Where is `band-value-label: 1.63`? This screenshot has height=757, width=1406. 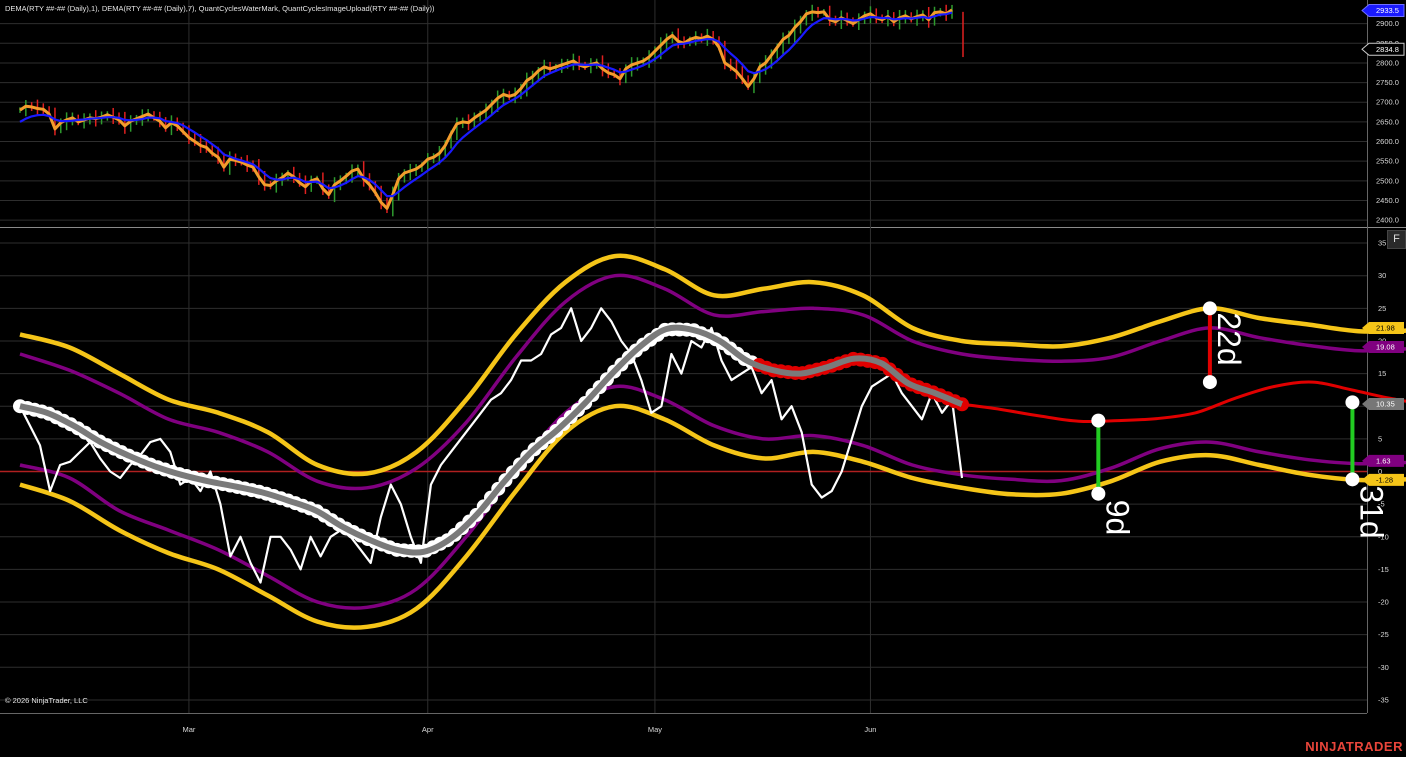 band-value-label: 1.63 is located at coordinates (1383, 460).